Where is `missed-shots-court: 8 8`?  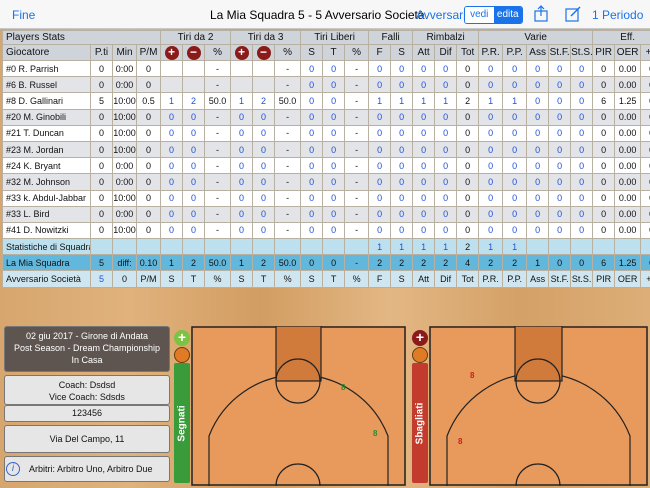
missed-shots-court: 8 8 is located at coordinates (538, 406).